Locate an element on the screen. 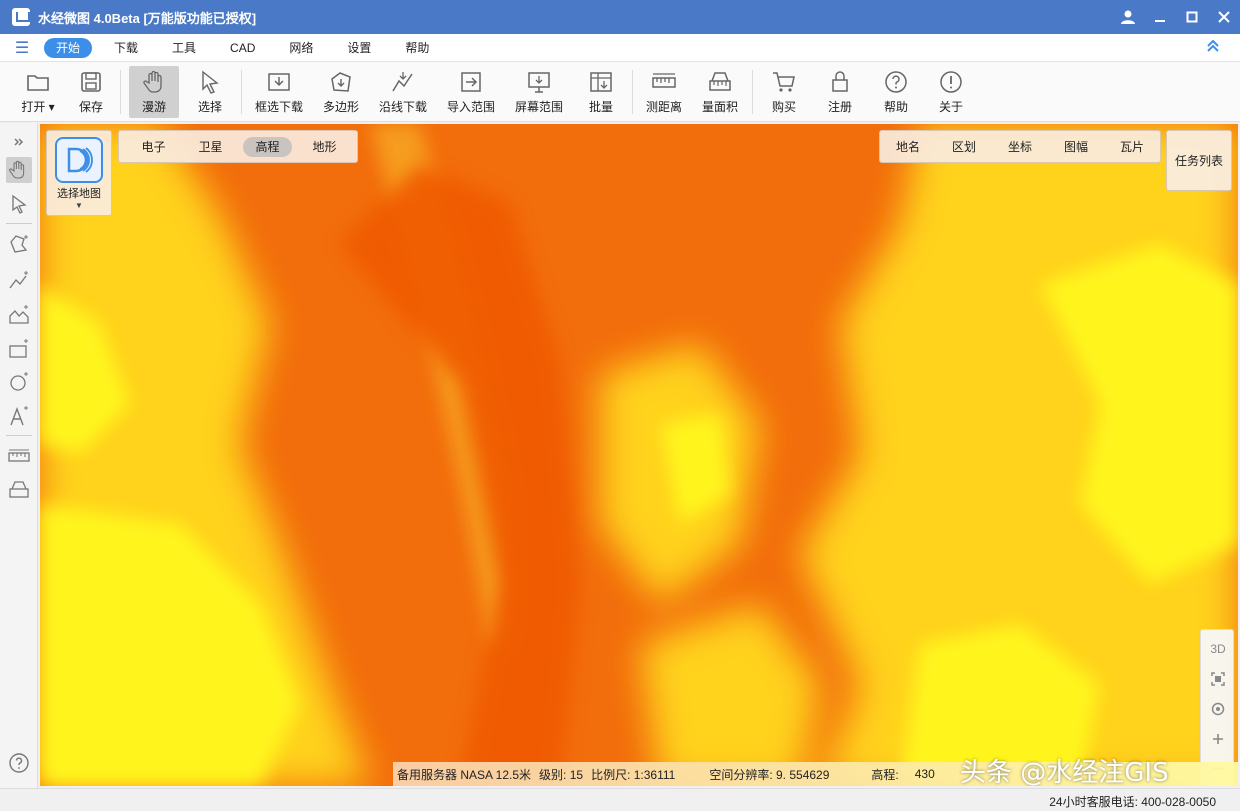 The width and height of the screenshot is (1240, 811). draw-polygon-icon is located at coordinates (19, 244).